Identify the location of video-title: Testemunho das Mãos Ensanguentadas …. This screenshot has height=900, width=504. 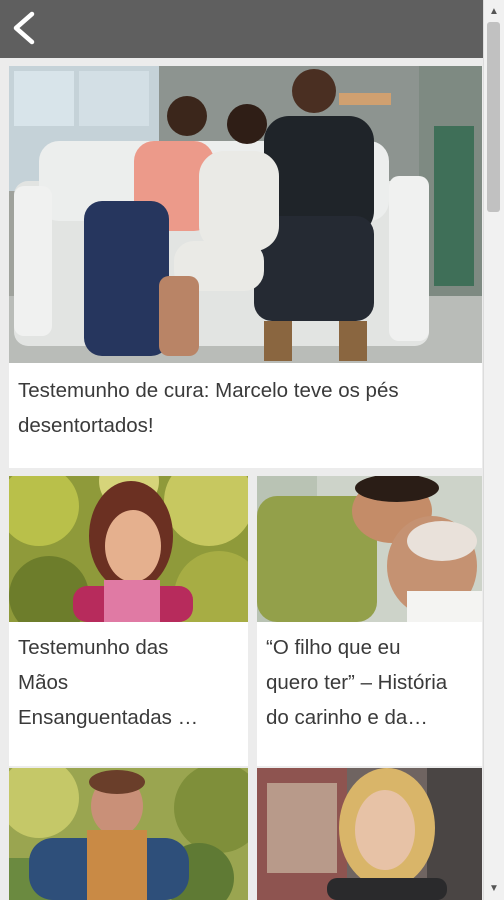
(133, 682).